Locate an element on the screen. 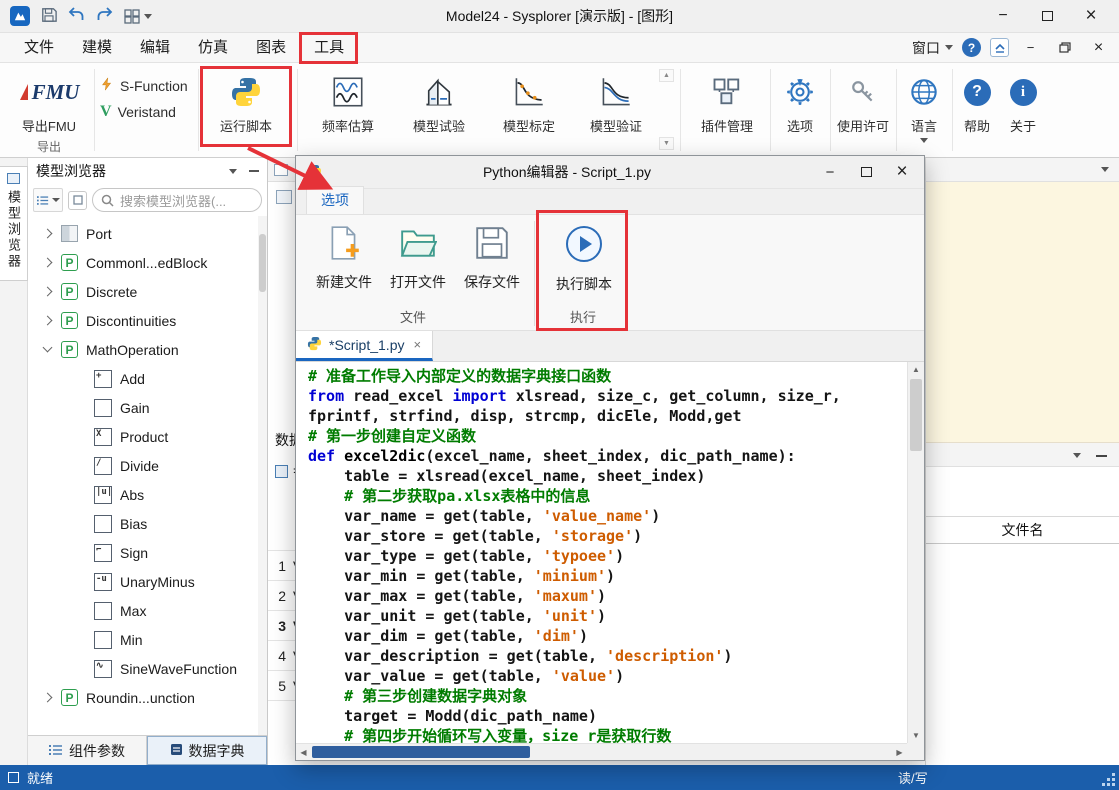  resize-grip is located at coordinates (1109, 780).